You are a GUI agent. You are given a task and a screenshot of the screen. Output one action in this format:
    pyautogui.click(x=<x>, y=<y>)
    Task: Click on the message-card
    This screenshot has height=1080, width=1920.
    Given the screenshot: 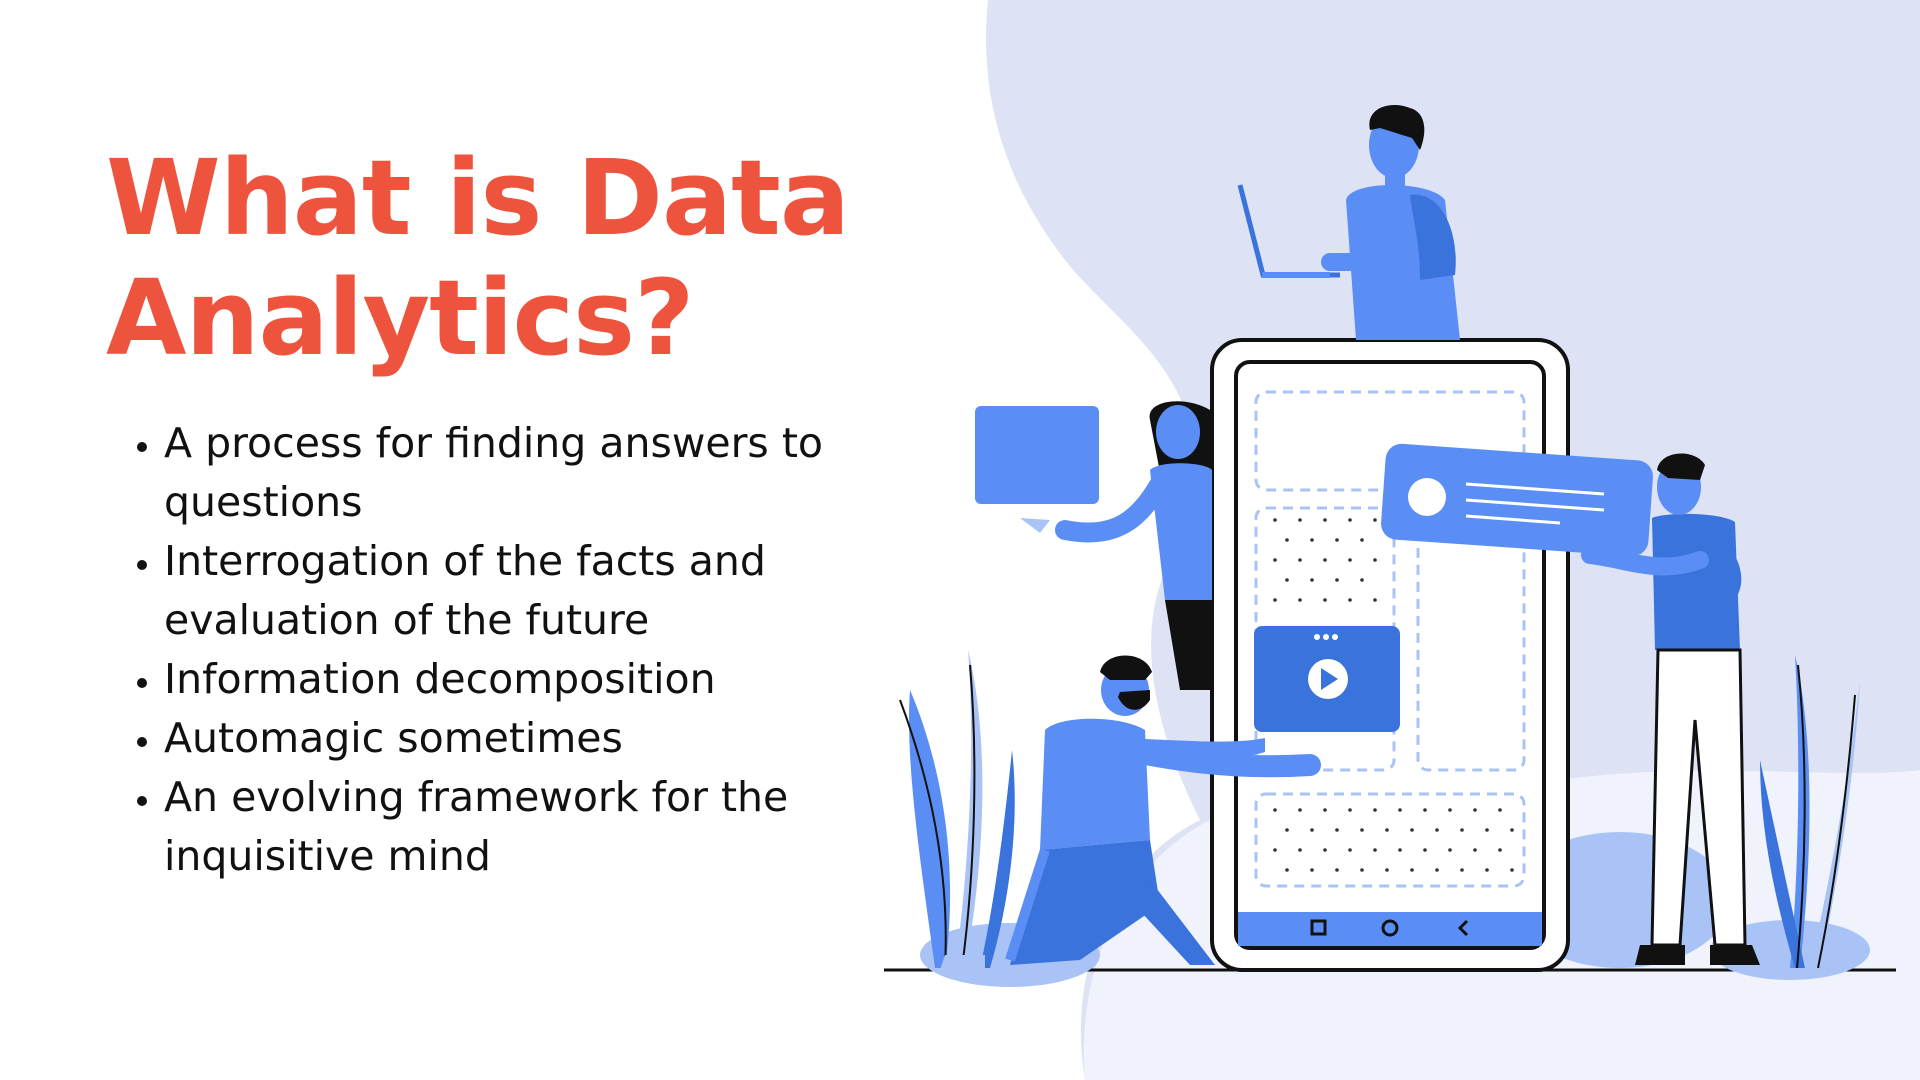 What is the action you would take?
    pyautogui.click(x=1517, y=500)
    